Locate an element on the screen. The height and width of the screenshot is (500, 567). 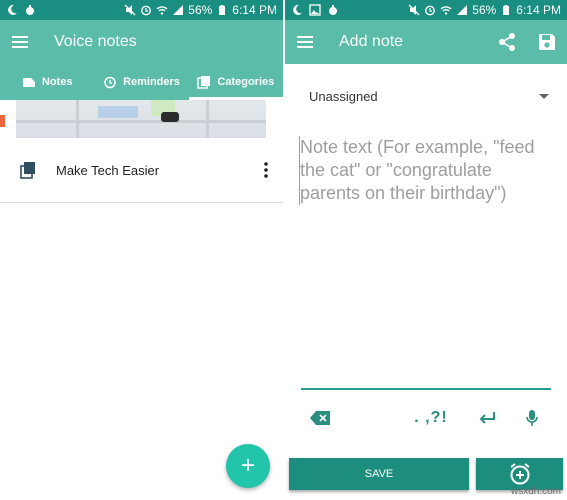
category-select: Unassigned is located at coordinates (428, 96).